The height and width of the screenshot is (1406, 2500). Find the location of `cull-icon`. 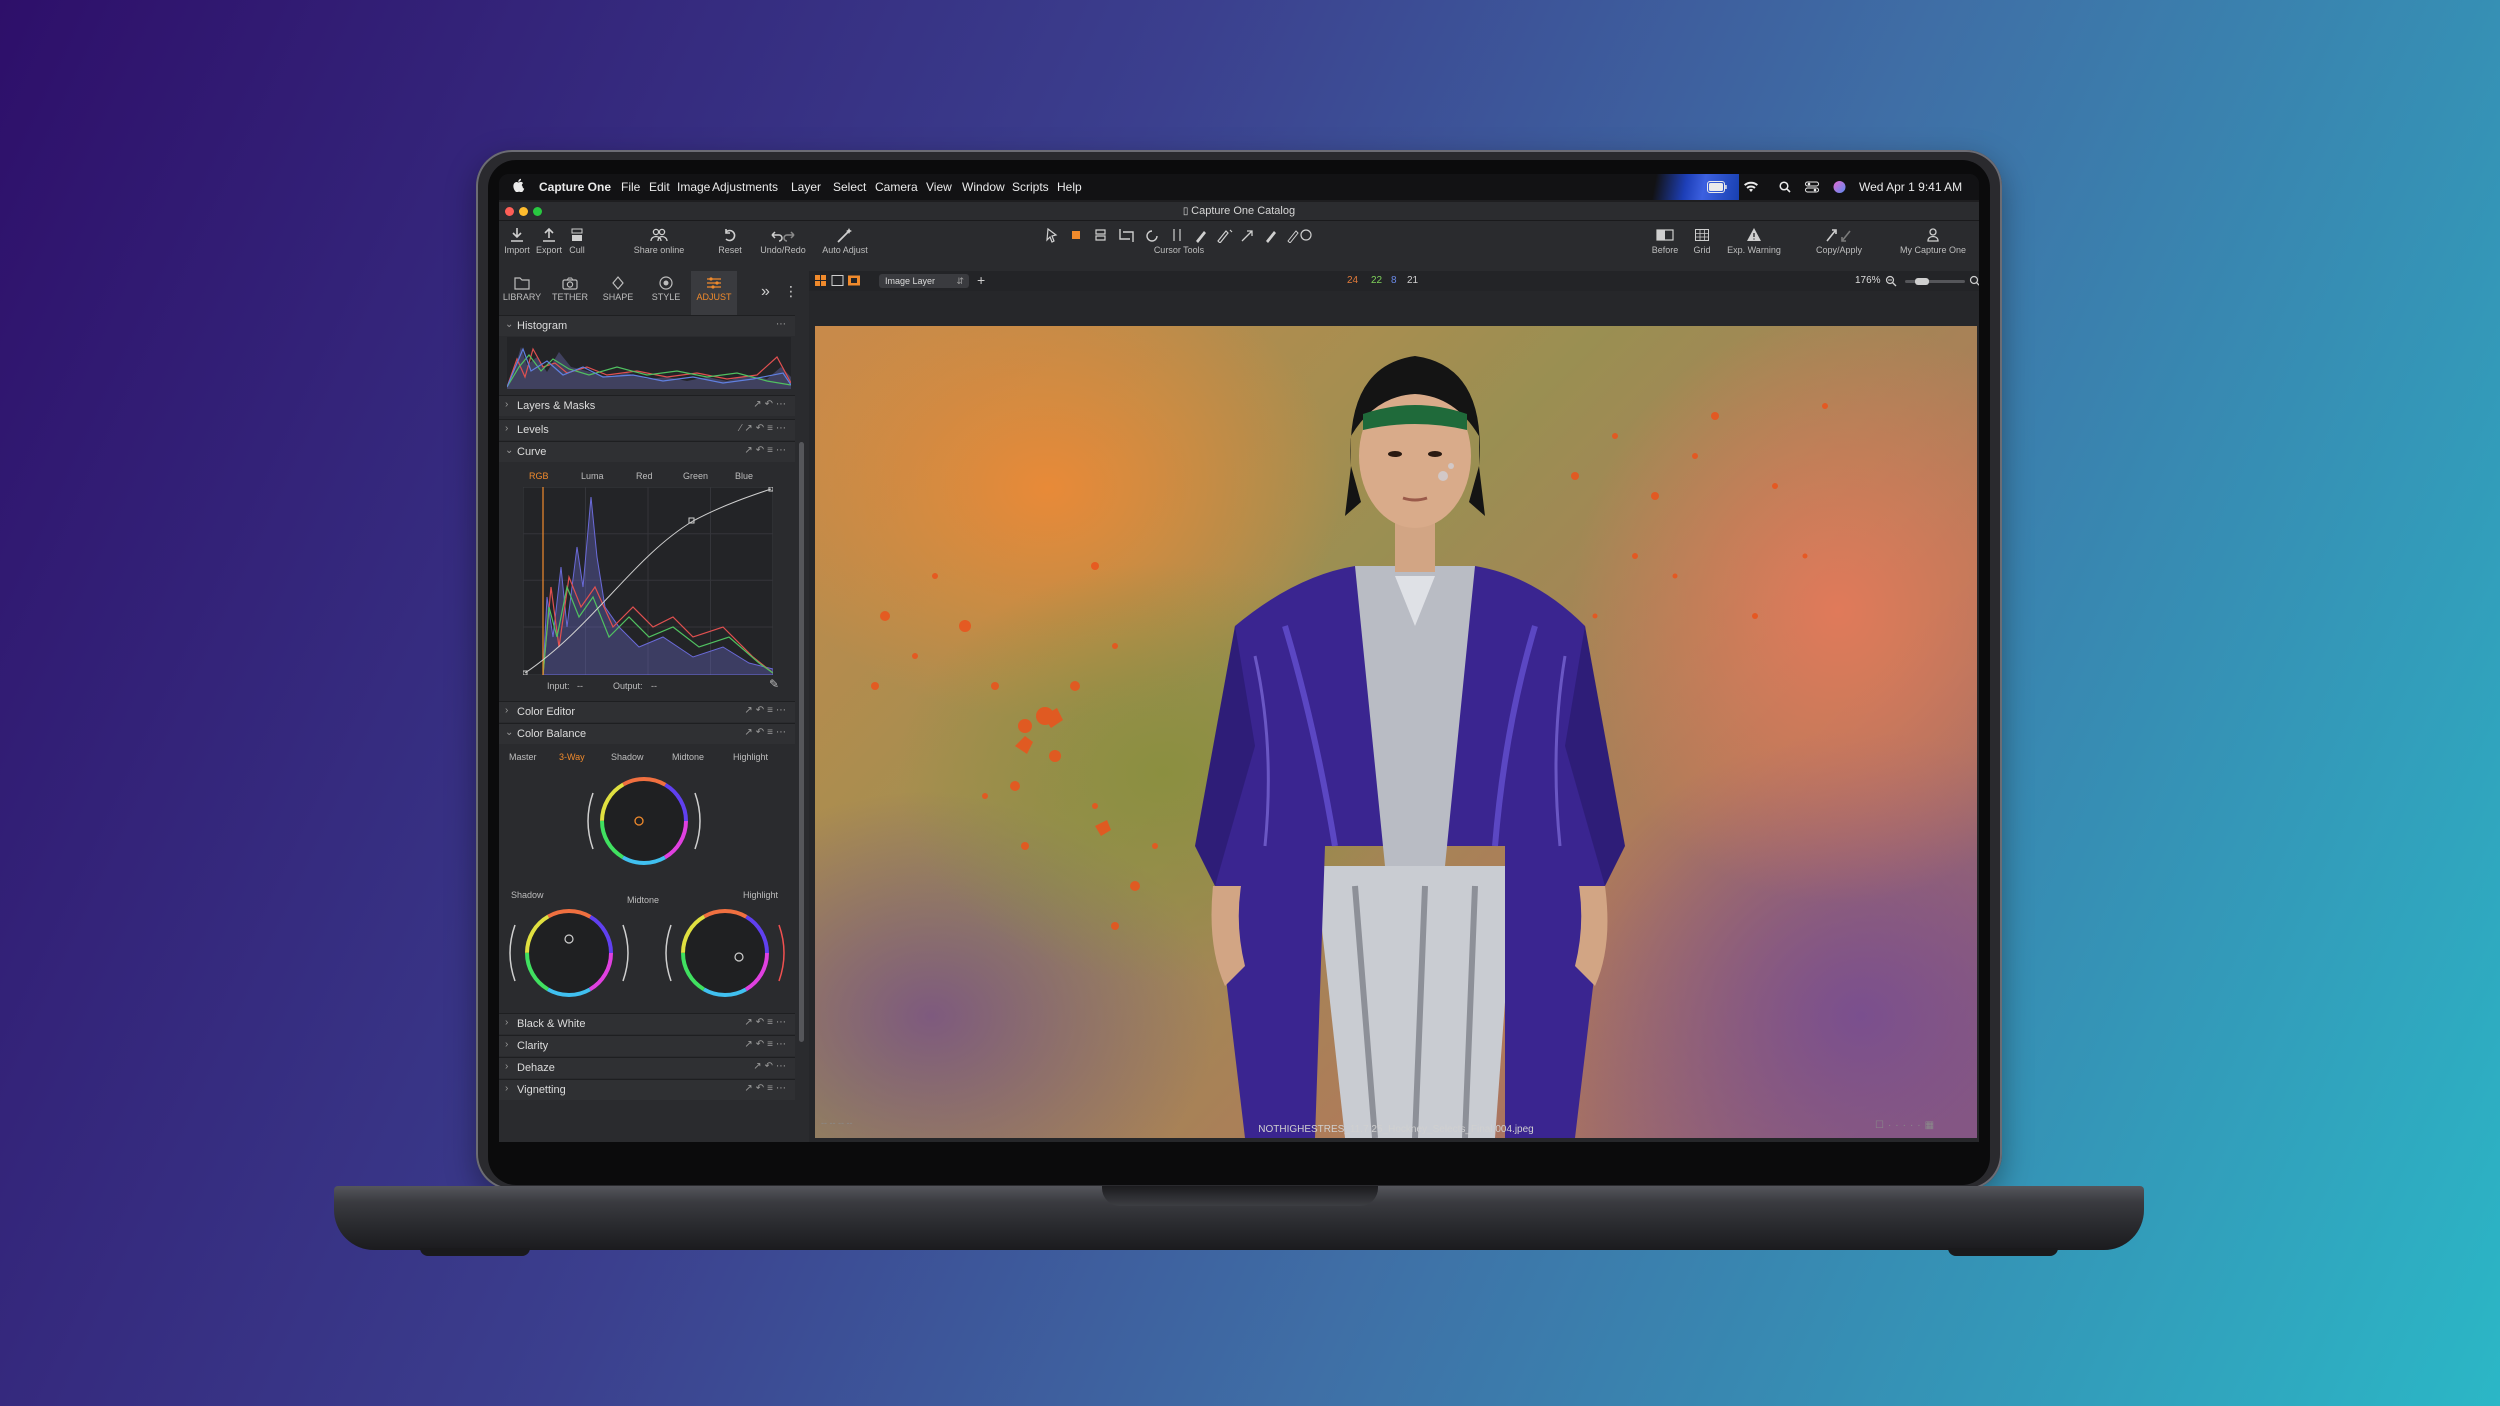

cull-icon is located at coordinates (577, 234).